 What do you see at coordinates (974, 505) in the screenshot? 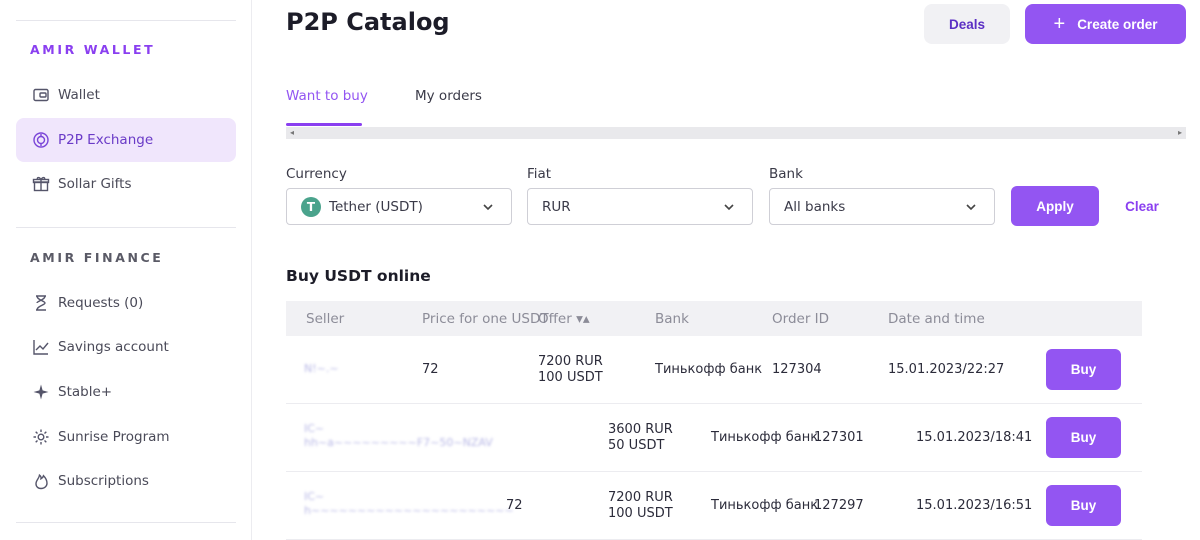
I see `datetime-cell: 15.01.2023/16:51` at bounding box center [974, 505].